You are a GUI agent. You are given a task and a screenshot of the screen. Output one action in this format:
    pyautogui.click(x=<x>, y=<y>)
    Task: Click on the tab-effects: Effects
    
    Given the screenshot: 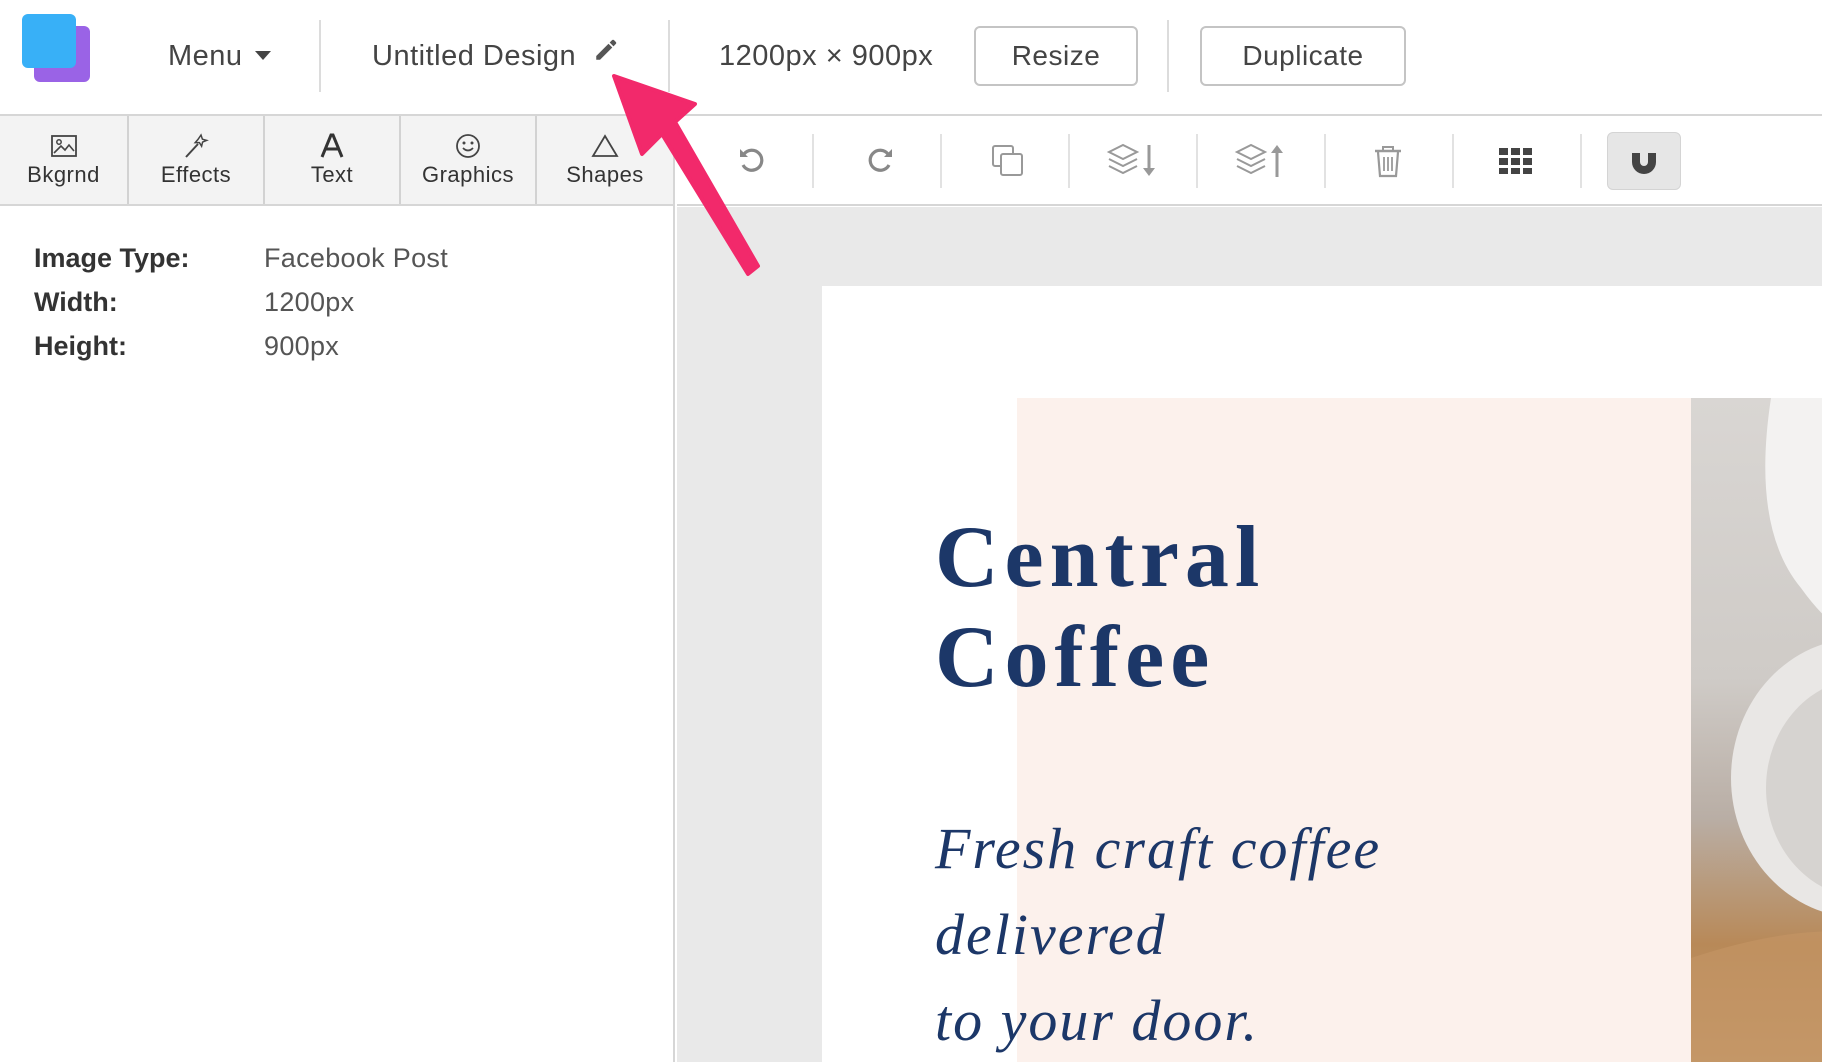 What is the action you would take?
    pyautogui.click(x=197, y=160)
    